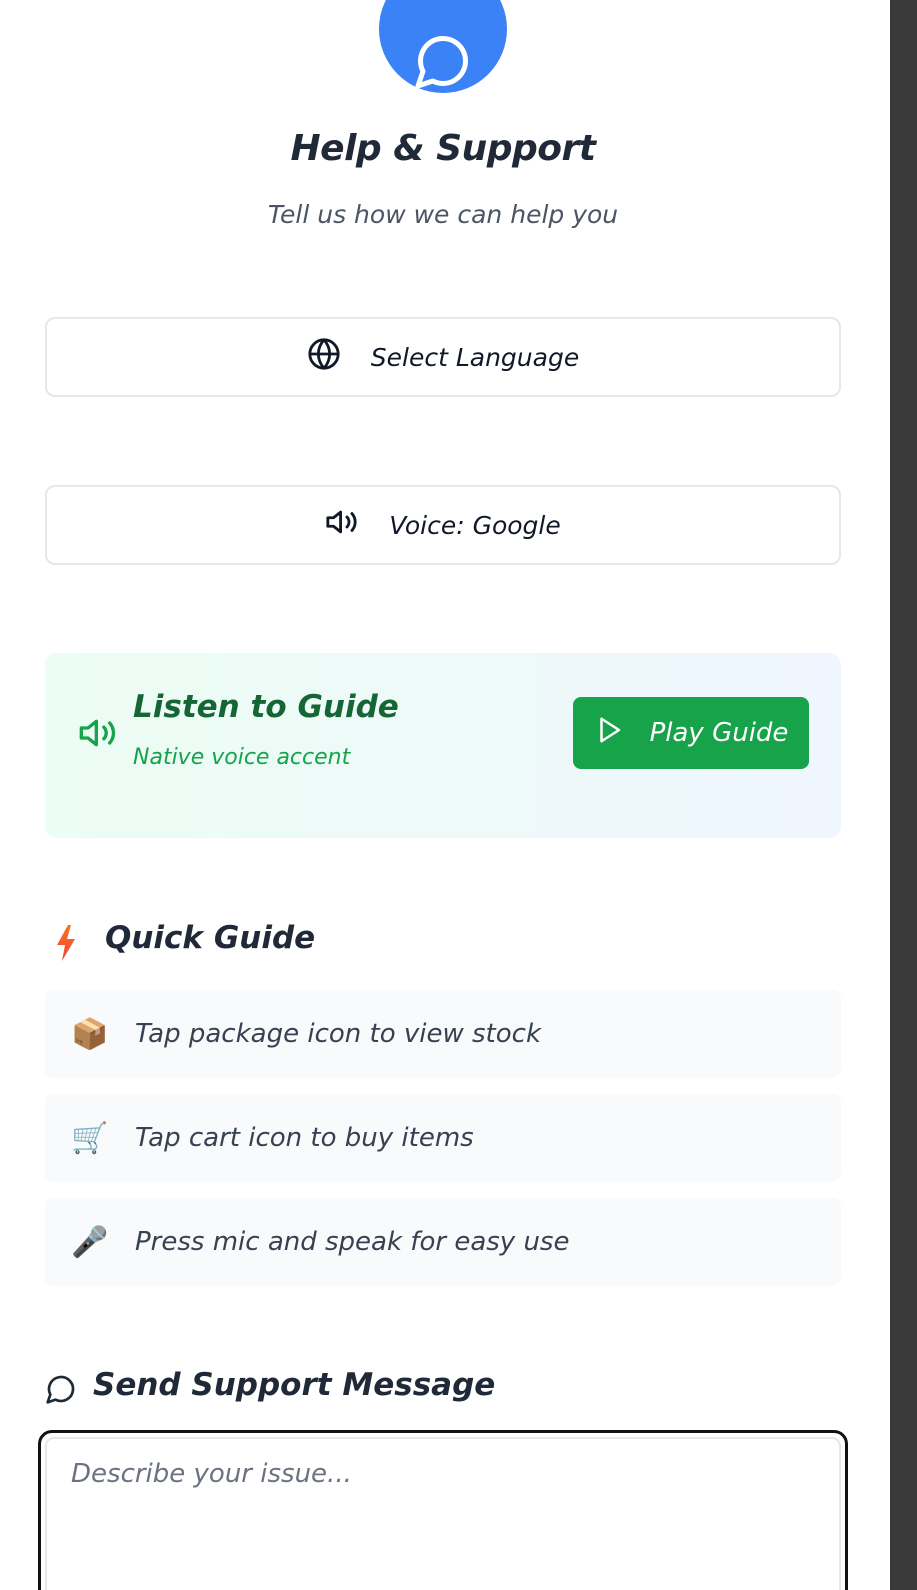 This screenshot has width=917, height=1590. I want to click on select-language-button: Select Language, so click(443, 357).